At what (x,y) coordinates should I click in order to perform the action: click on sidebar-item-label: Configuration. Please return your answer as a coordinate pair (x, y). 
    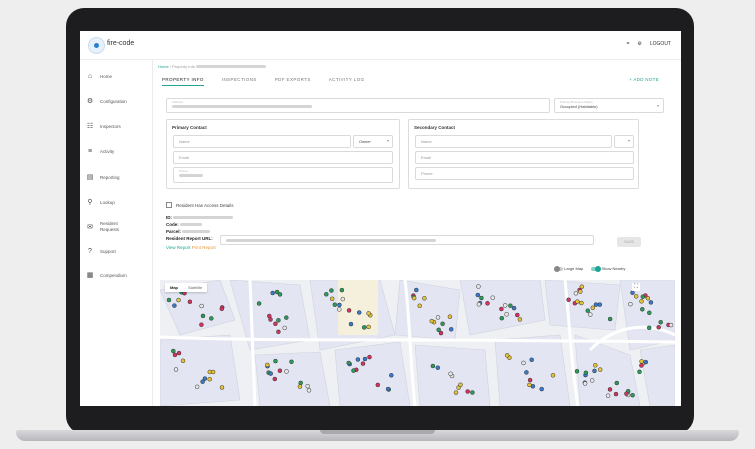
    Looking at the image, I should click on (113, 101).